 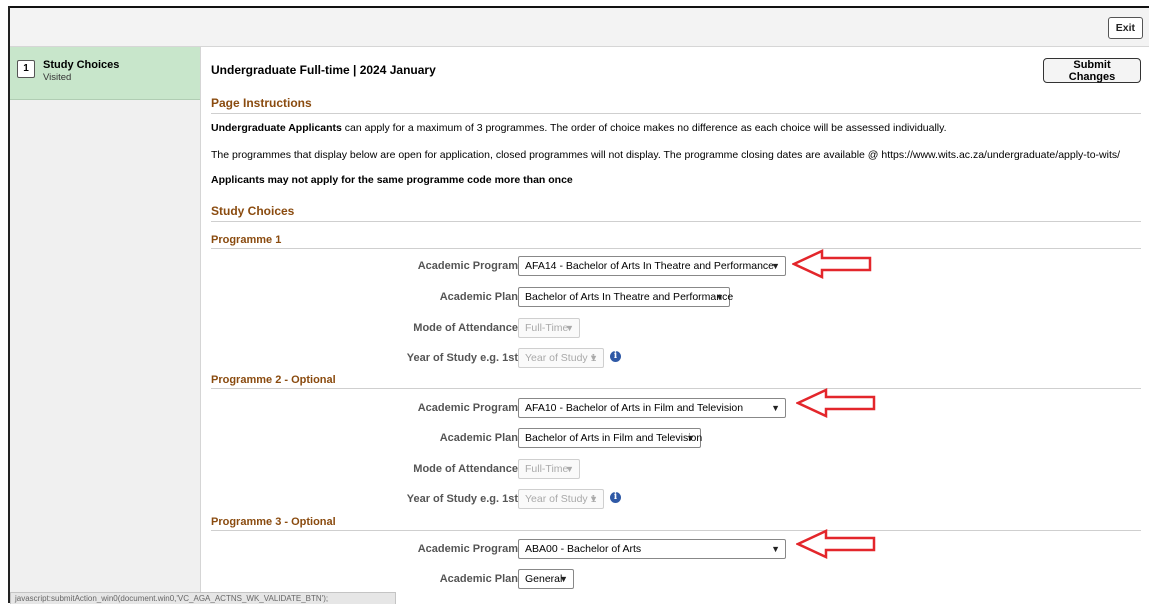 What do you see at coordinates (1092, 70) in the screenshot?
I see `submit-changes-button: Submit Changes` at bounding box center [1092, 70].